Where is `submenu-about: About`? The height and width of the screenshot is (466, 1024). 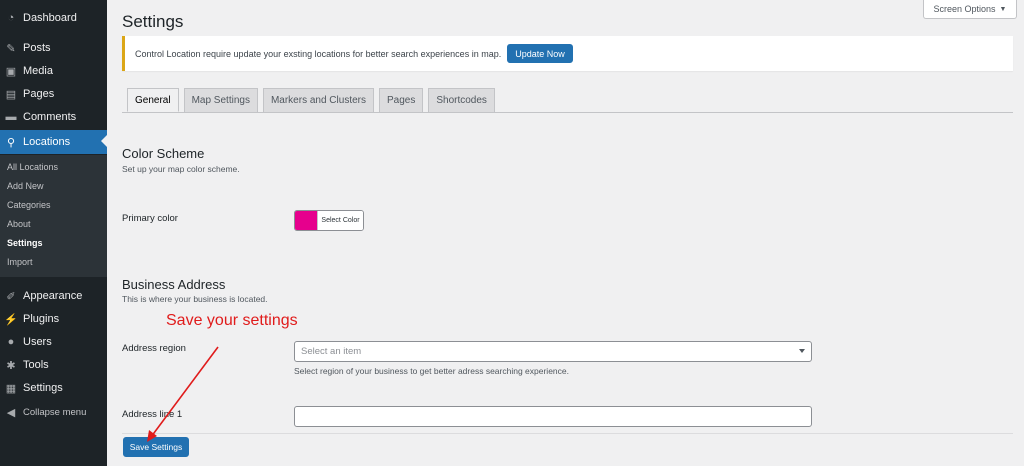
submenu-about: About is located at coordinates (19, 224).